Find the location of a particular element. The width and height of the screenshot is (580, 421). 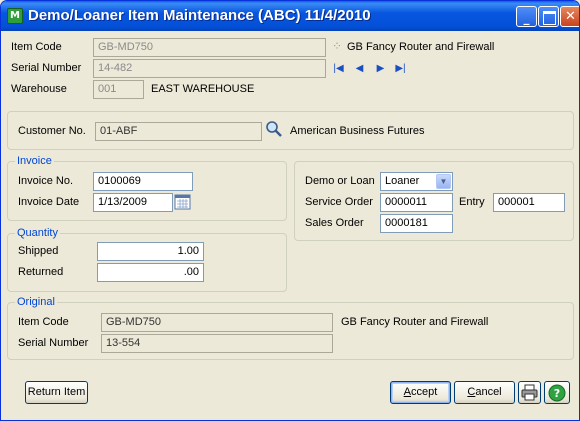

calendar-icon is located at coordinates (182, 202).